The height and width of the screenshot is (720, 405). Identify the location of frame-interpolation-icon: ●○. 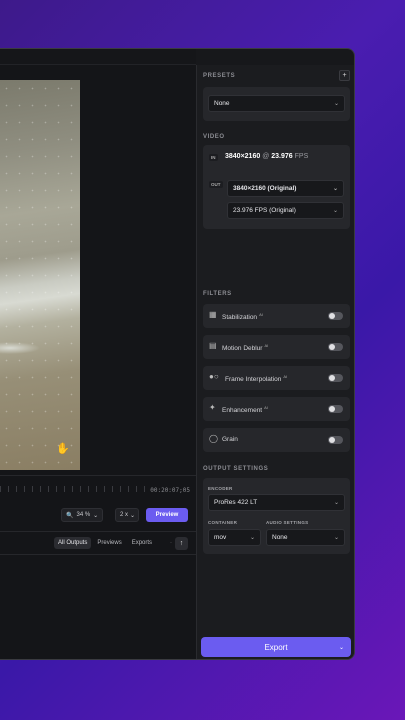
(214, 376).